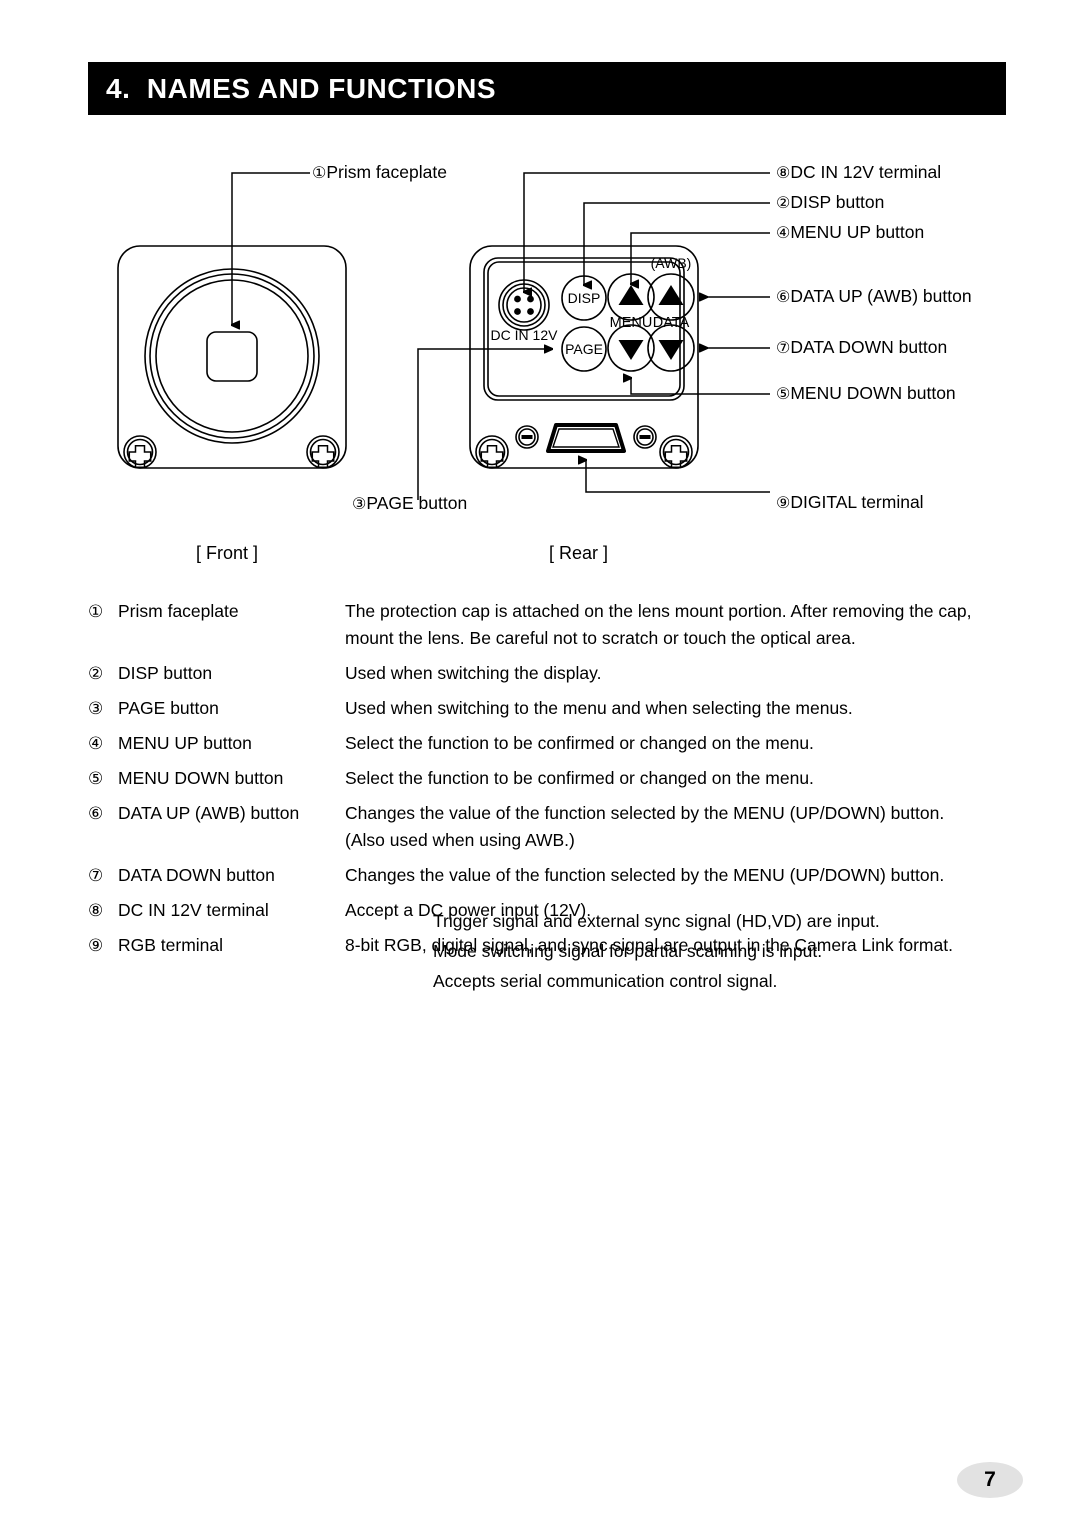 The height and width of the screenshot is (1529, 1080). Describe the element at coordinates (193, 910) in the screenshot. I see `description-name: DC IN 12V terminal` at that location.